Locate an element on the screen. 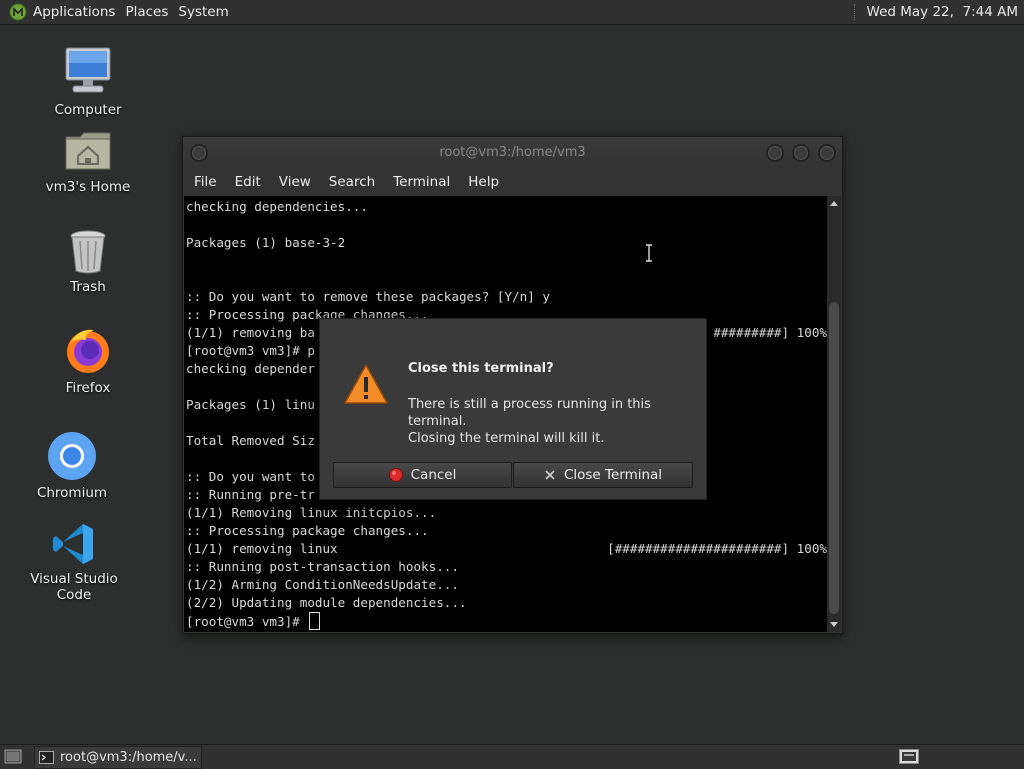 The image size is (1024, 769). menu-terminal: Terminal is located at coordinates (421, 182).